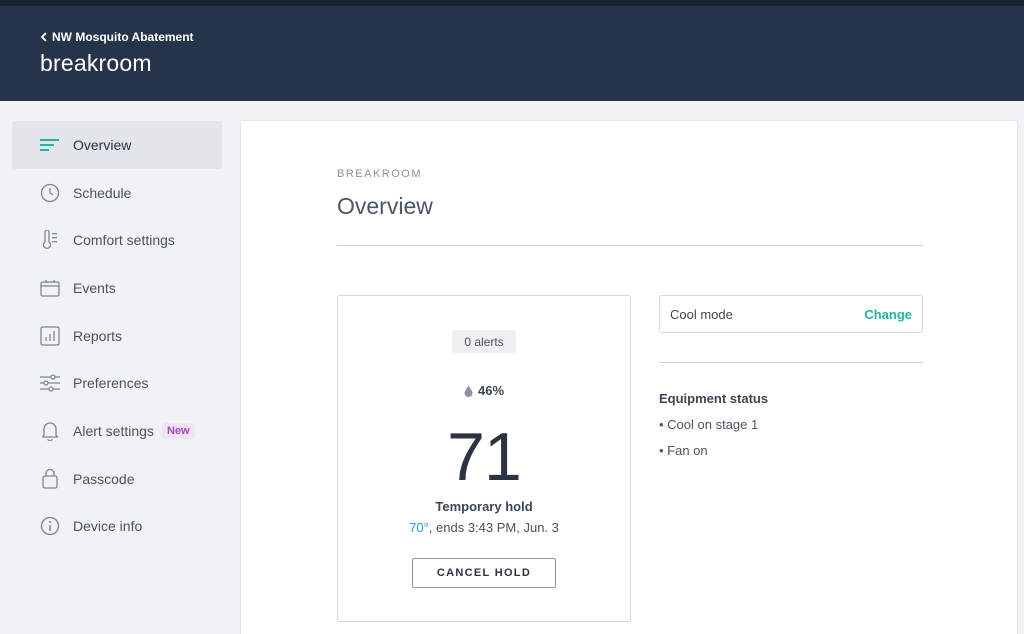  What do you see at coordinates (714, 398) in the screenshot?
I see `equipment-status-title: Equipment status` at bounding box center [714, 398].